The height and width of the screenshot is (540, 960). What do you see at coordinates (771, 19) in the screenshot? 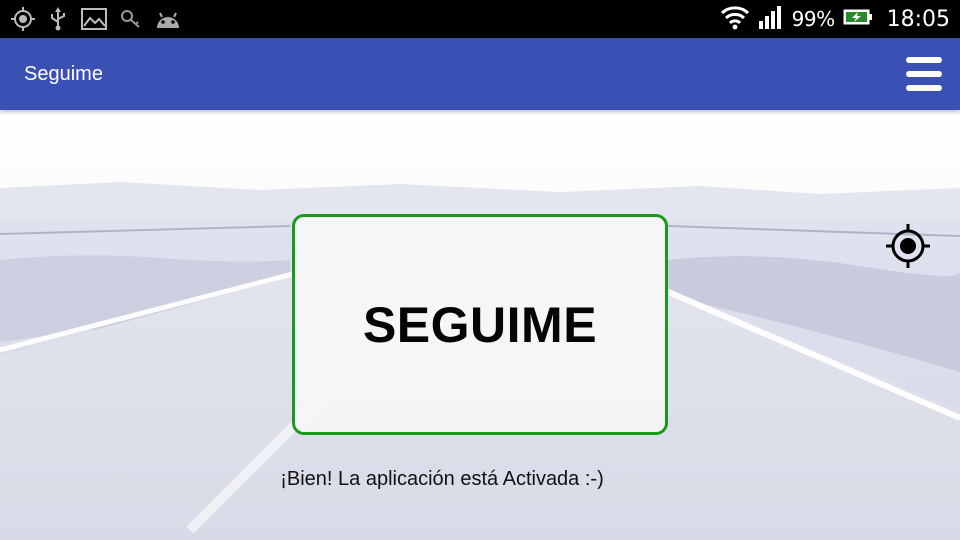
I see `signal-icon` at bounding box center [771, 19].